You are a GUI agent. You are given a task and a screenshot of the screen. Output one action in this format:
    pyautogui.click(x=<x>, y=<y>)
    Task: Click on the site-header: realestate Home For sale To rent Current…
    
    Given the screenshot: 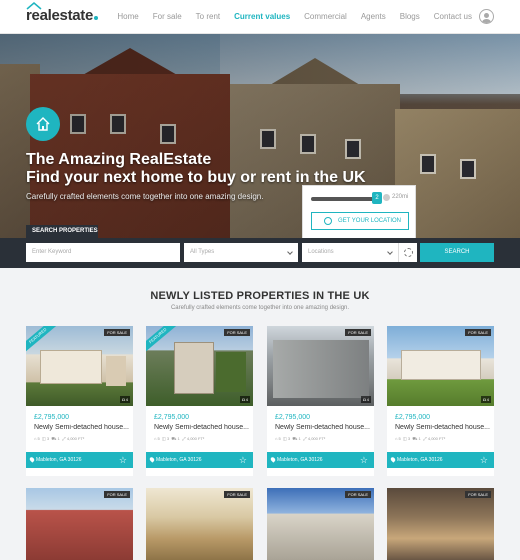 What is the action you would take?
    pyautogui.click(x=260, y=17)
    